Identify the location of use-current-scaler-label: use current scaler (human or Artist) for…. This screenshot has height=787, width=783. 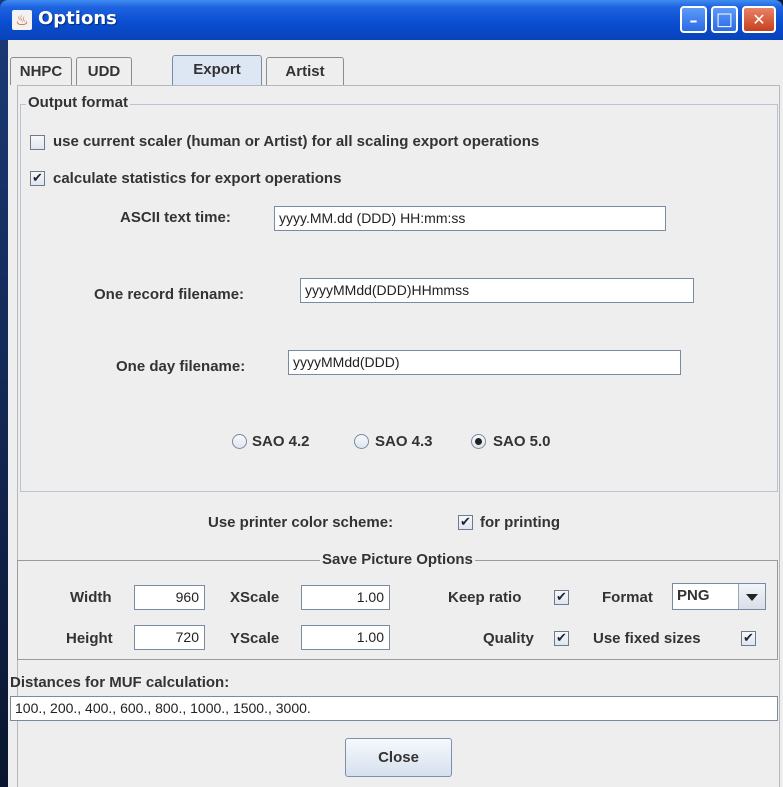
(296, 141).